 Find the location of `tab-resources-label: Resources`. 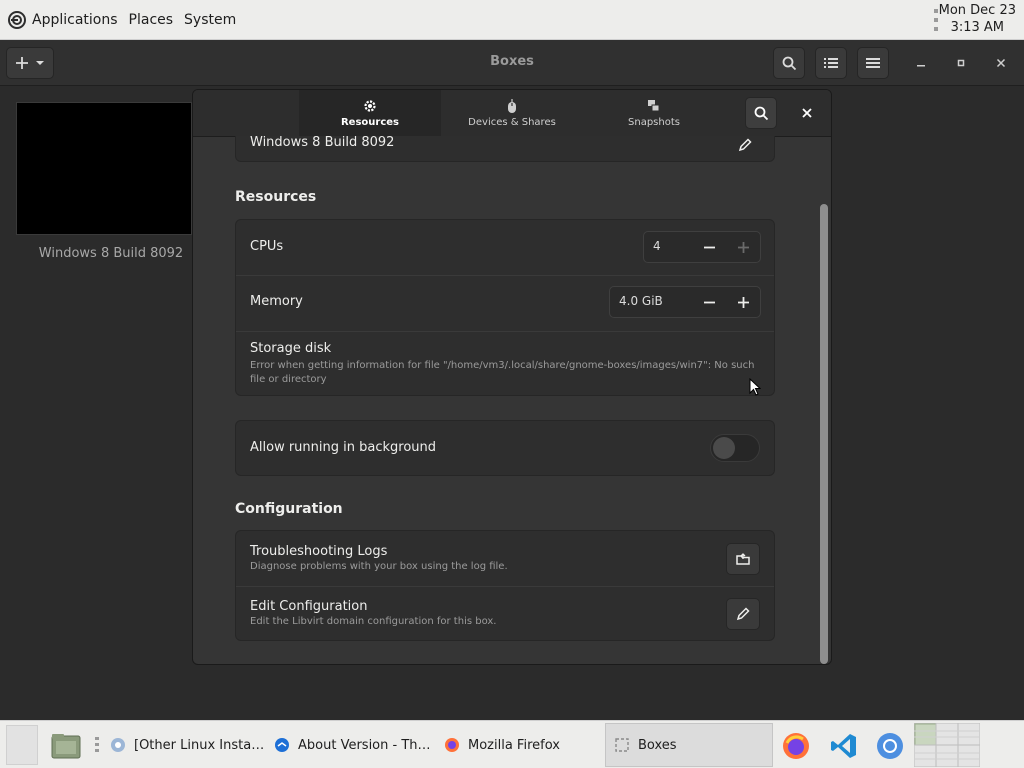

tab-resources-label: Resources is located at coordinates (370, 122).